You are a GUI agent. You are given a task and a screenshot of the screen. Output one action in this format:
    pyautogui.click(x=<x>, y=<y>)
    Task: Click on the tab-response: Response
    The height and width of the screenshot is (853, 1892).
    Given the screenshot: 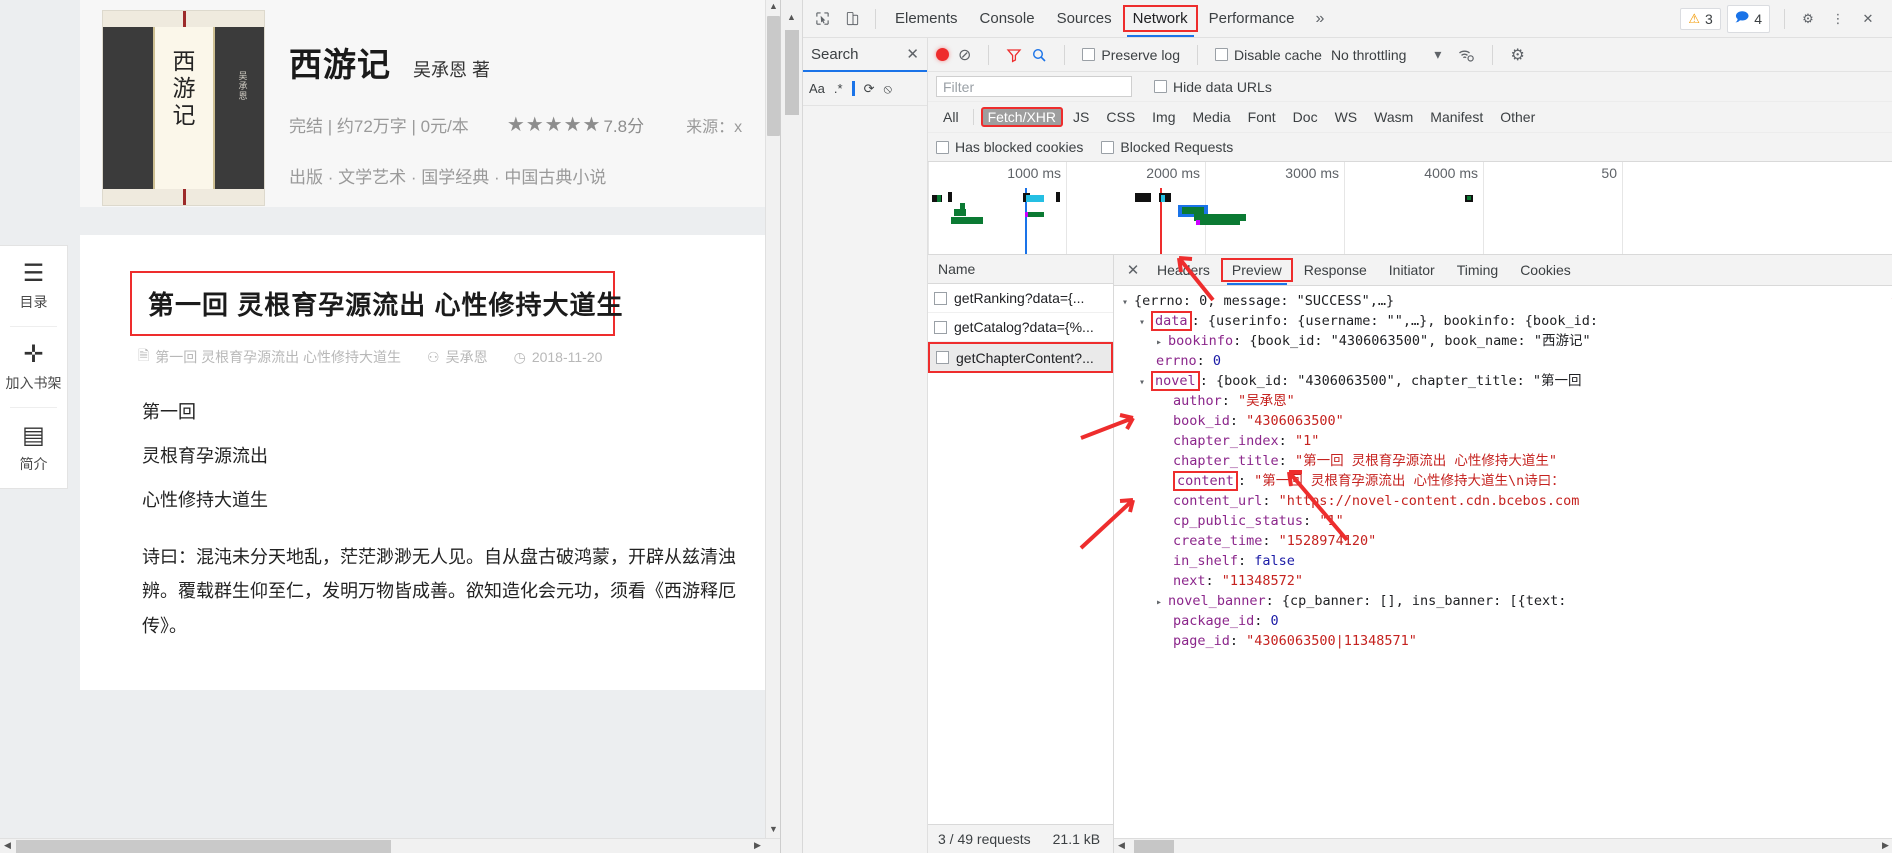 What is the action you would take?
    pyautogui.click(x=1335, y=270)
    